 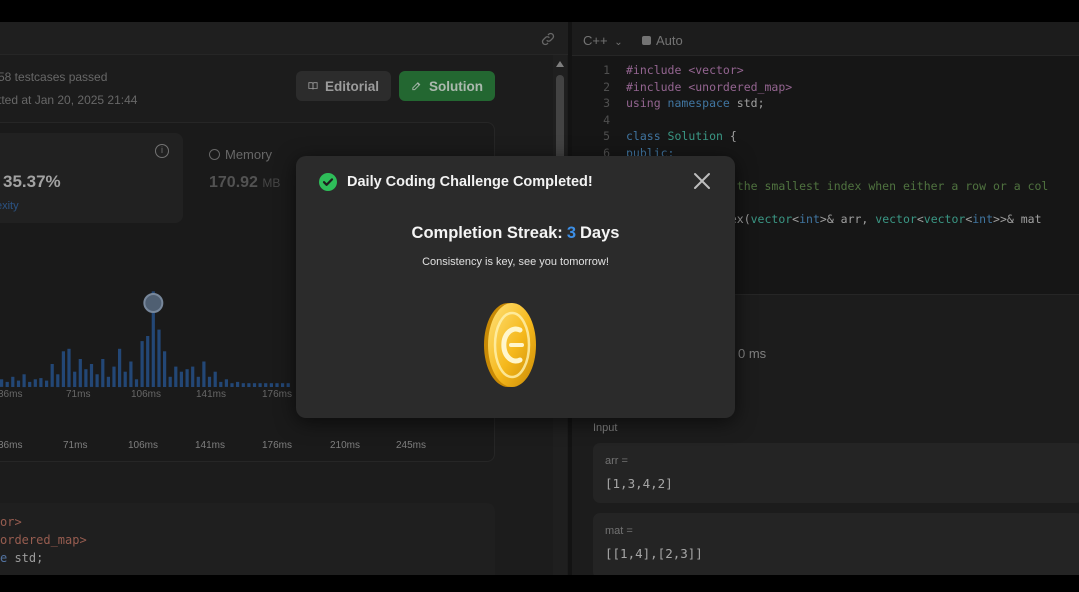 I want to click on modal-title: Daily Coding Challenge Completed!, so click(x=470, y=182).